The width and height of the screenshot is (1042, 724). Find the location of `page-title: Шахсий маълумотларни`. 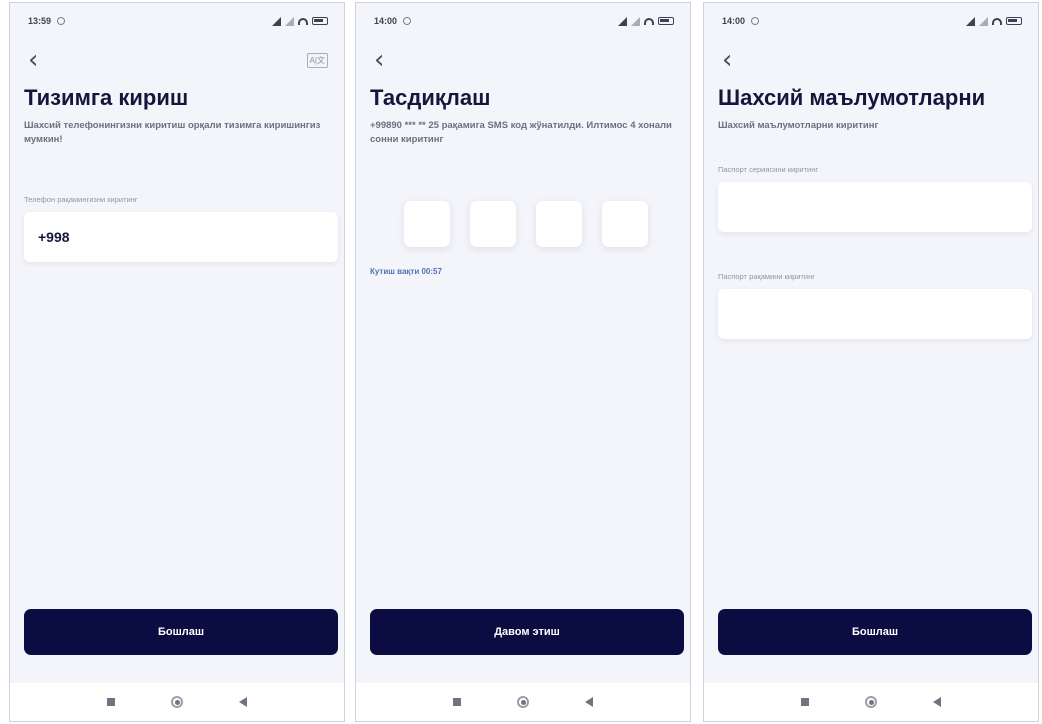

page-title: Шахсий маълумотларни is located at coordinates (852, 97).